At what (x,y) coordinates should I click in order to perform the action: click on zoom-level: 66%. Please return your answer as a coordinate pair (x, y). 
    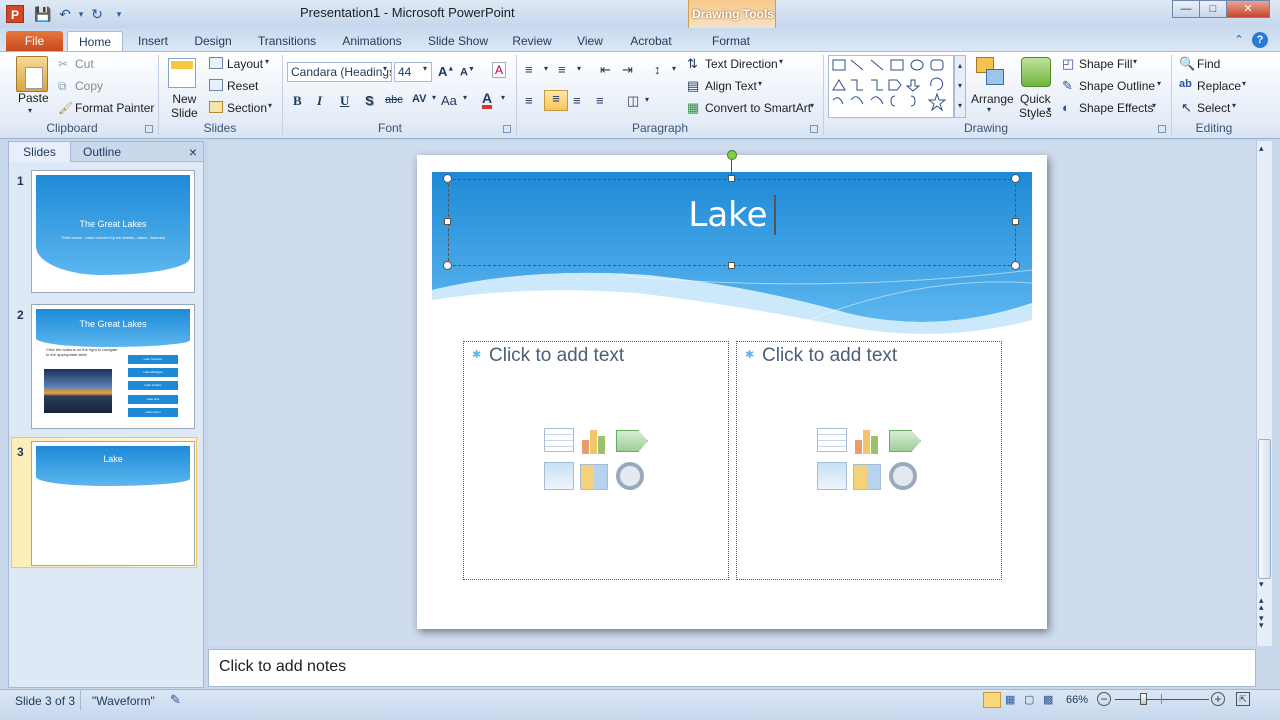
    Looking at the image, I should click on (1077, 700).